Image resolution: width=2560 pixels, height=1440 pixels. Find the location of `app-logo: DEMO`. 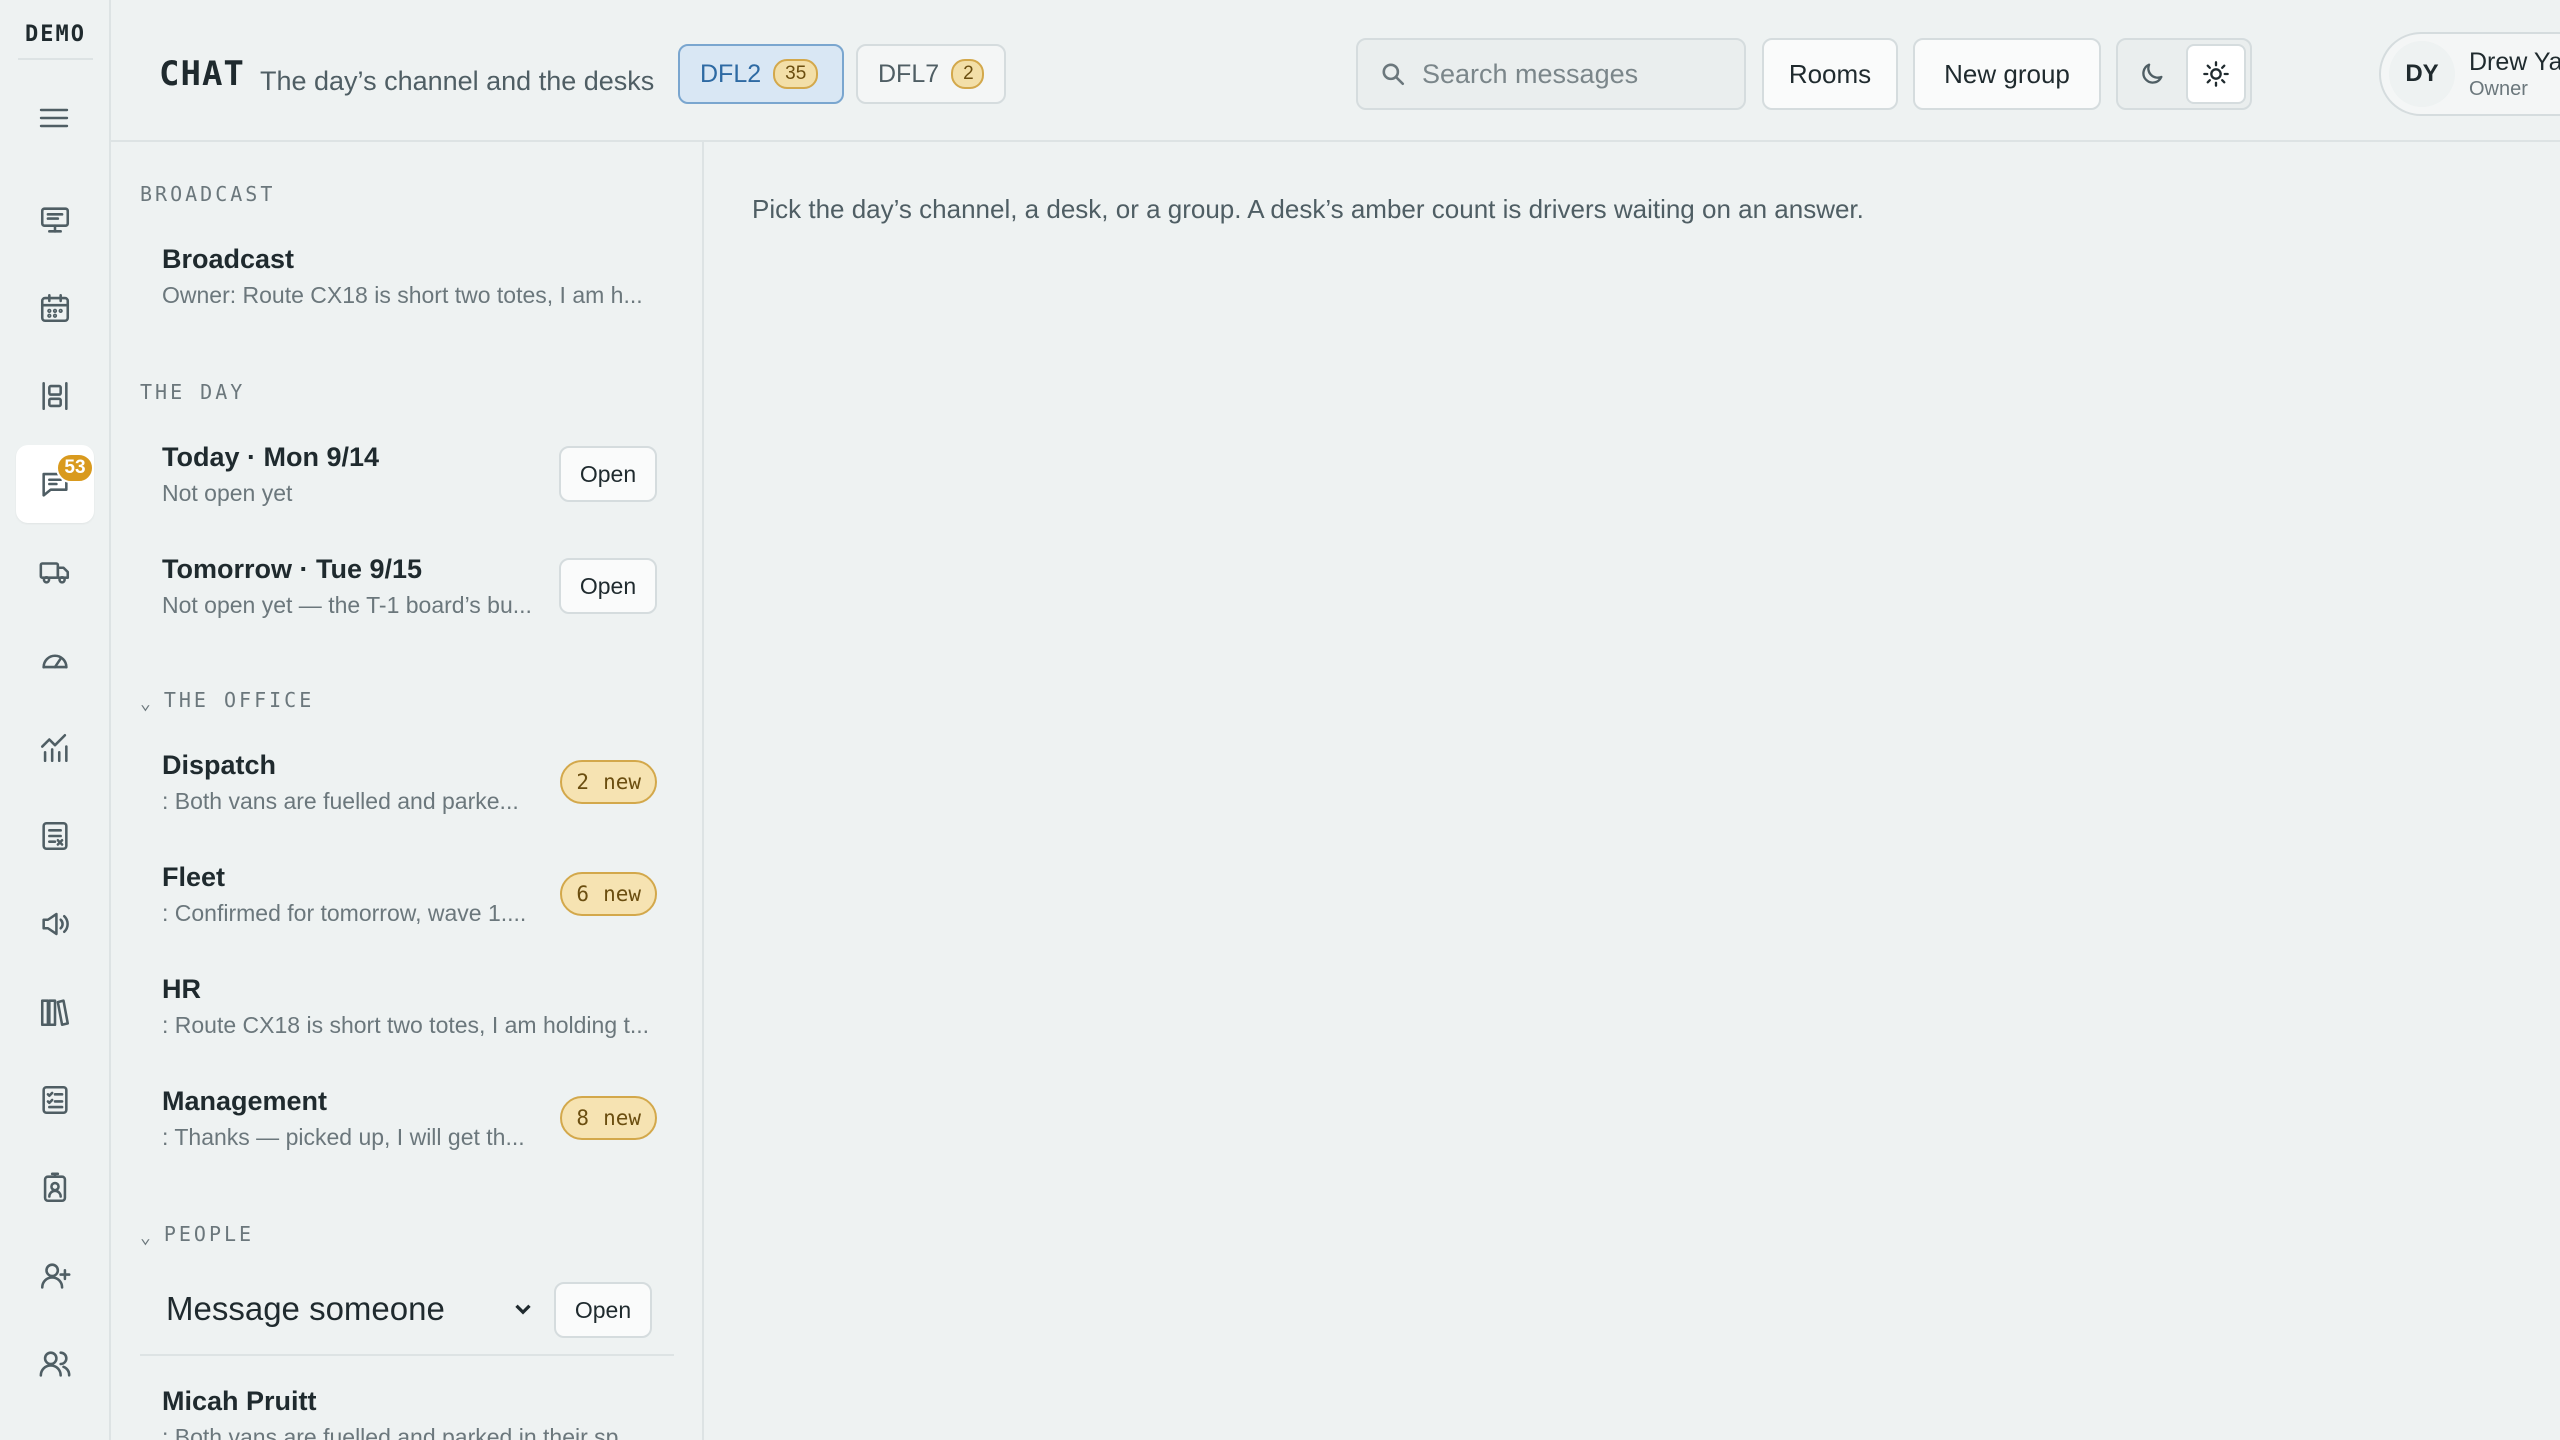

app-logo: DEMO is located at coordinates (55, 34).